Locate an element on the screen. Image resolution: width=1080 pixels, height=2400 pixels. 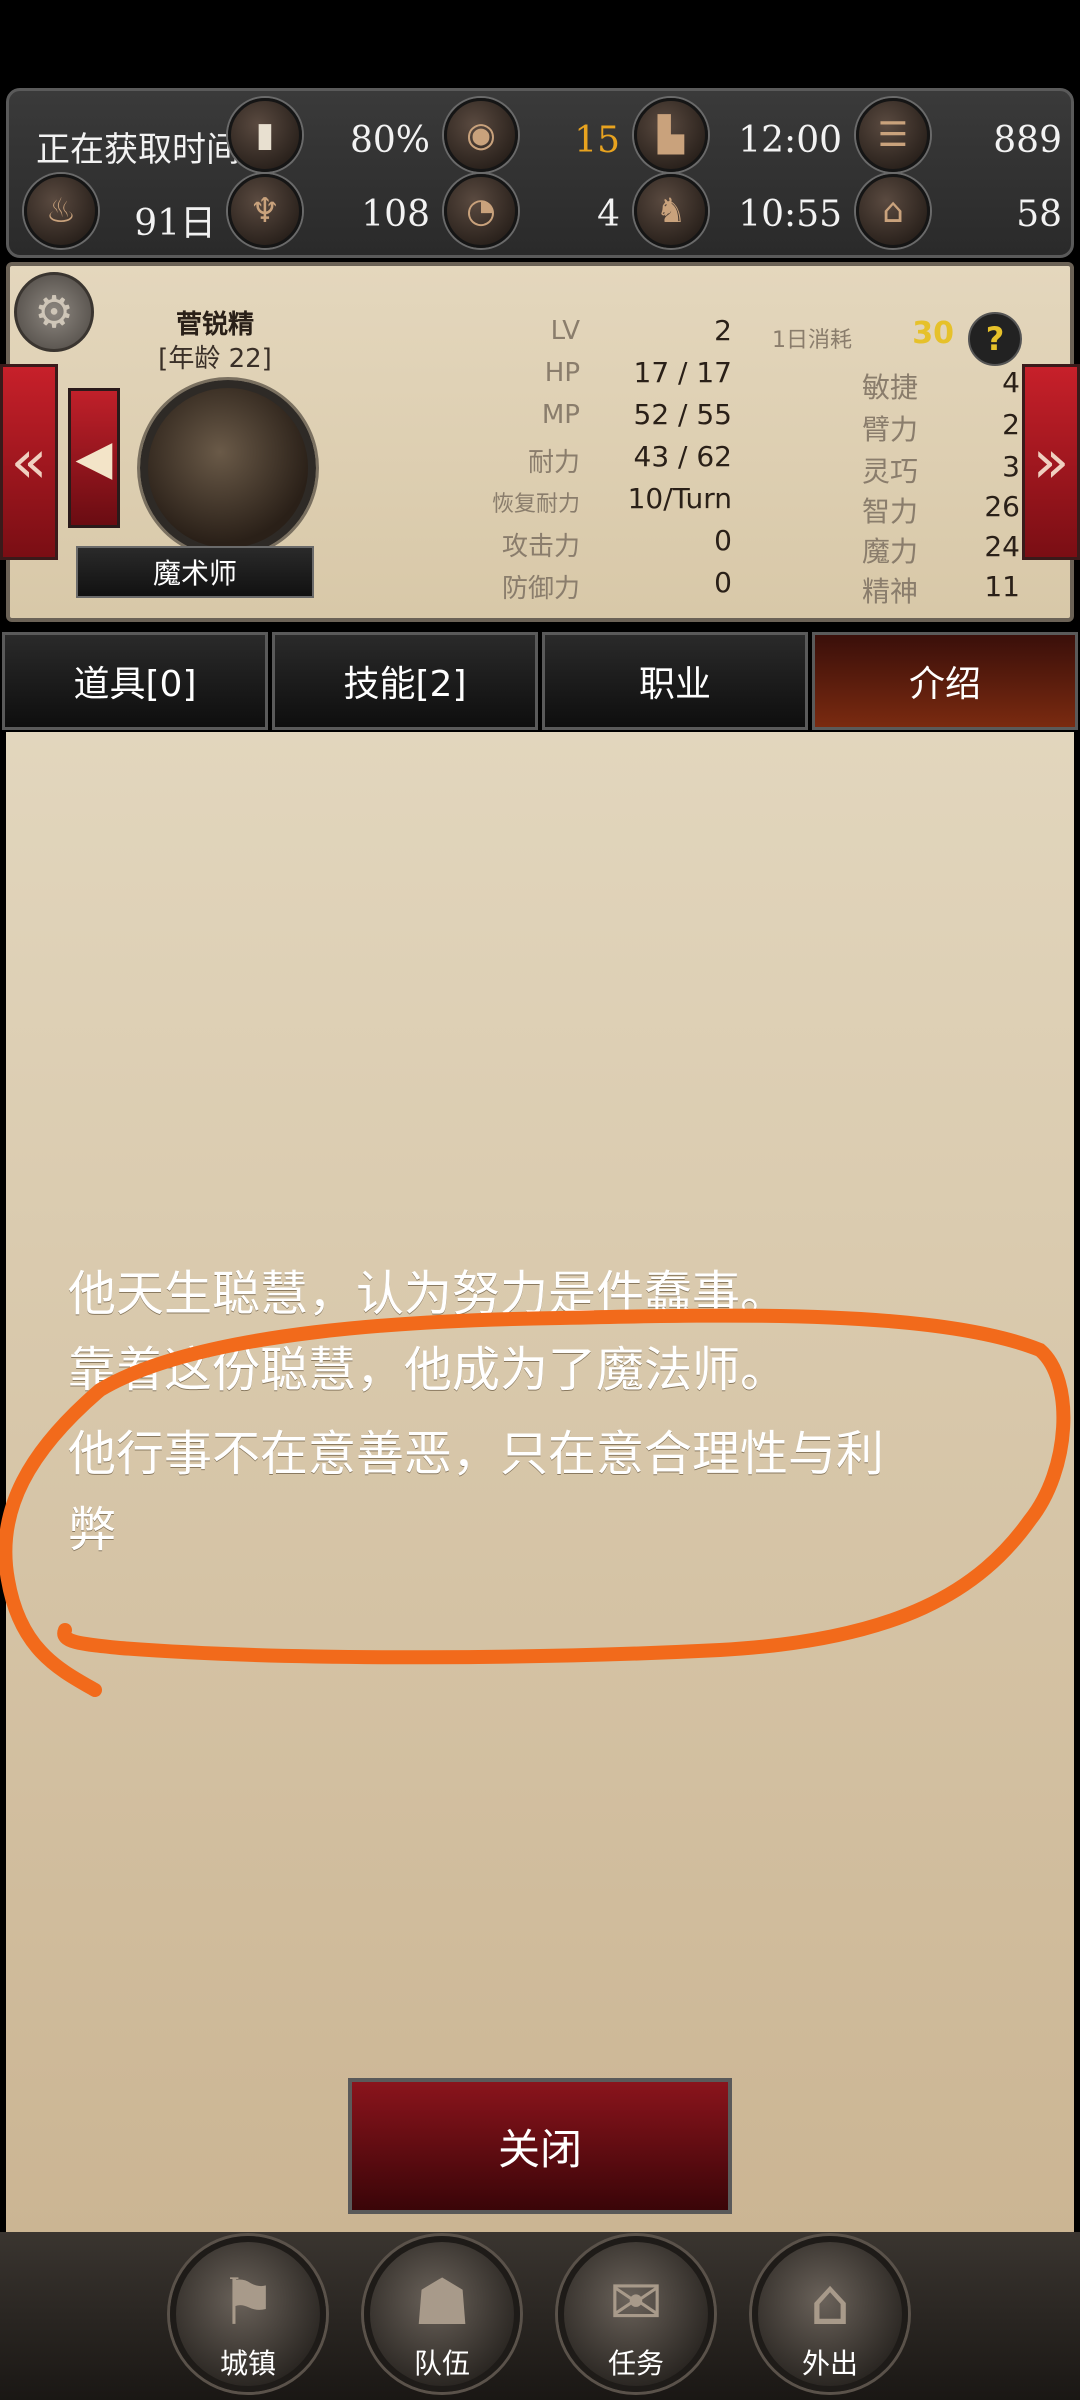
stat-value-hp: 17 / 17 is located at coordinates (683, 372).